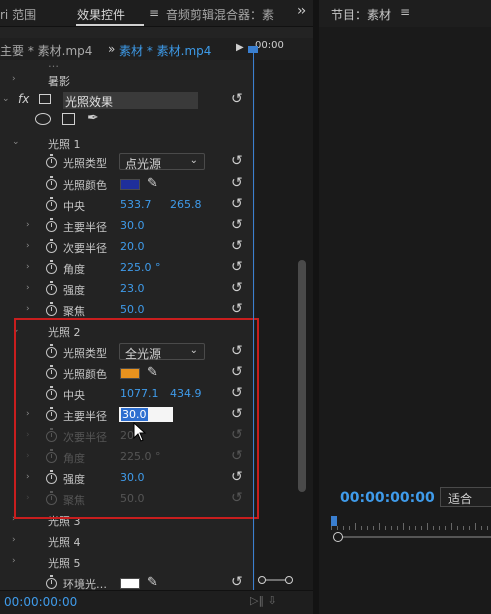  I want to click on effect-header-lighting: ⌄ fx 光照效果 ↺, so click(127, 100).